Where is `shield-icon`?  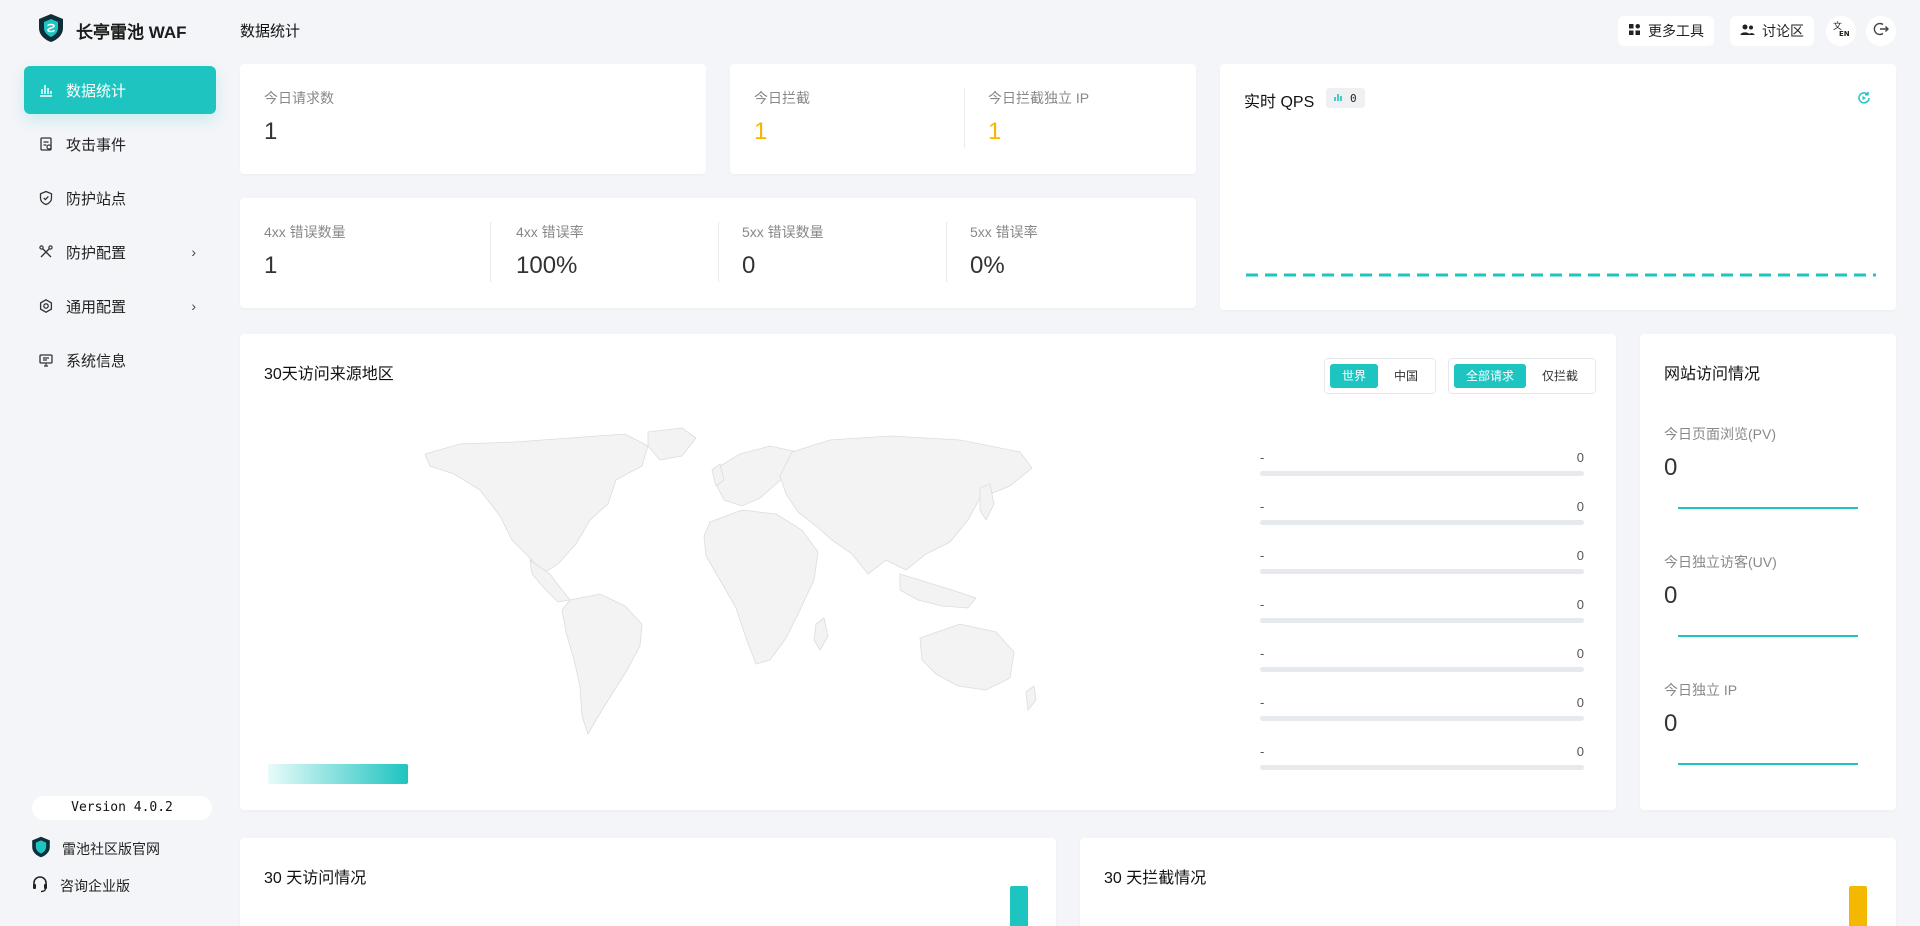
shield-icon is located at coordinates (46, 198).